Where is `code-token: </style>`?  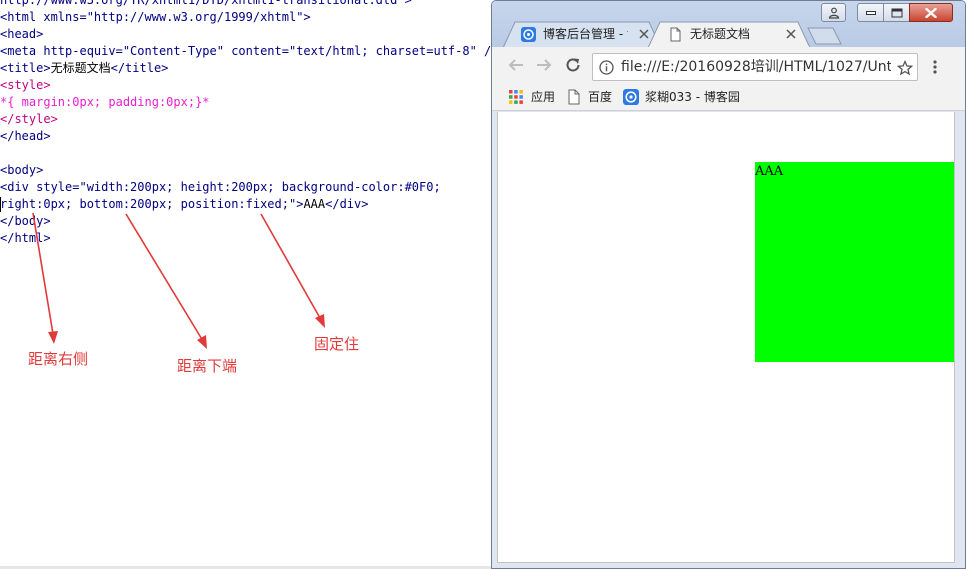 code-token: </style> is located at coordinates (29, 119).